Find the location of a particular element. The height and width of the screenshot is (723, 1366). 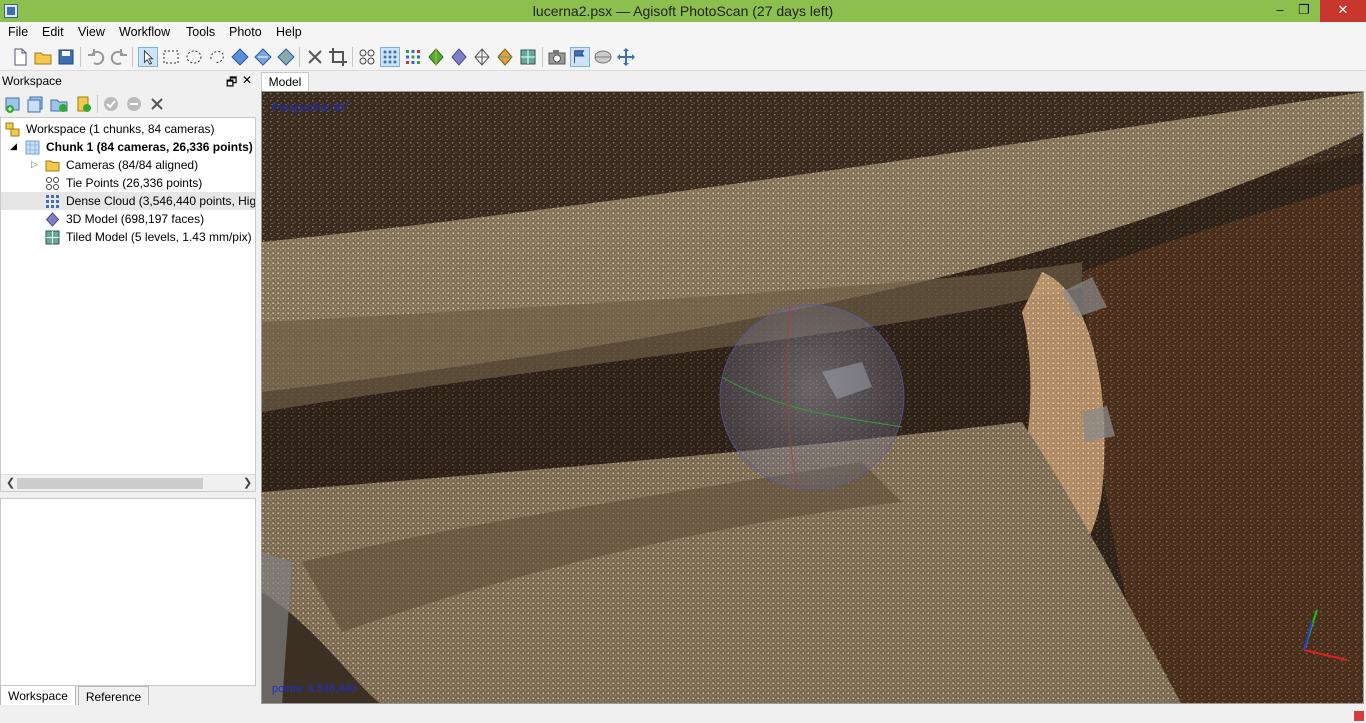

dense-cloud-classes-icon is located at coordinates (413, 57).